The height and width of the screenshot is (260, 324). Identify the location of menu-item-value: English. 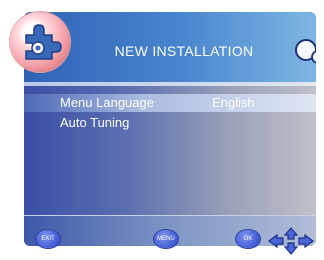
(233, 102).